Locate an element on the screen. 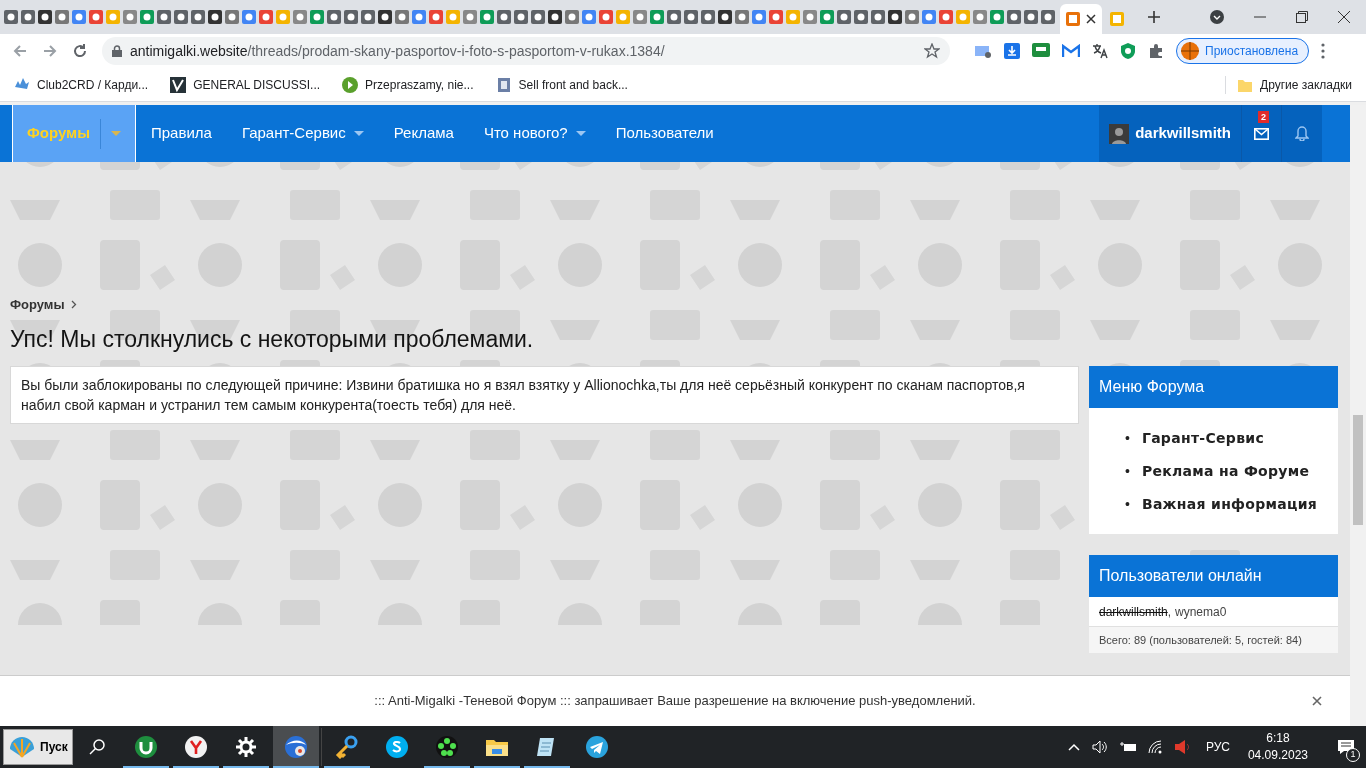  start-button: Пуск is located at coordinates (38, 747).